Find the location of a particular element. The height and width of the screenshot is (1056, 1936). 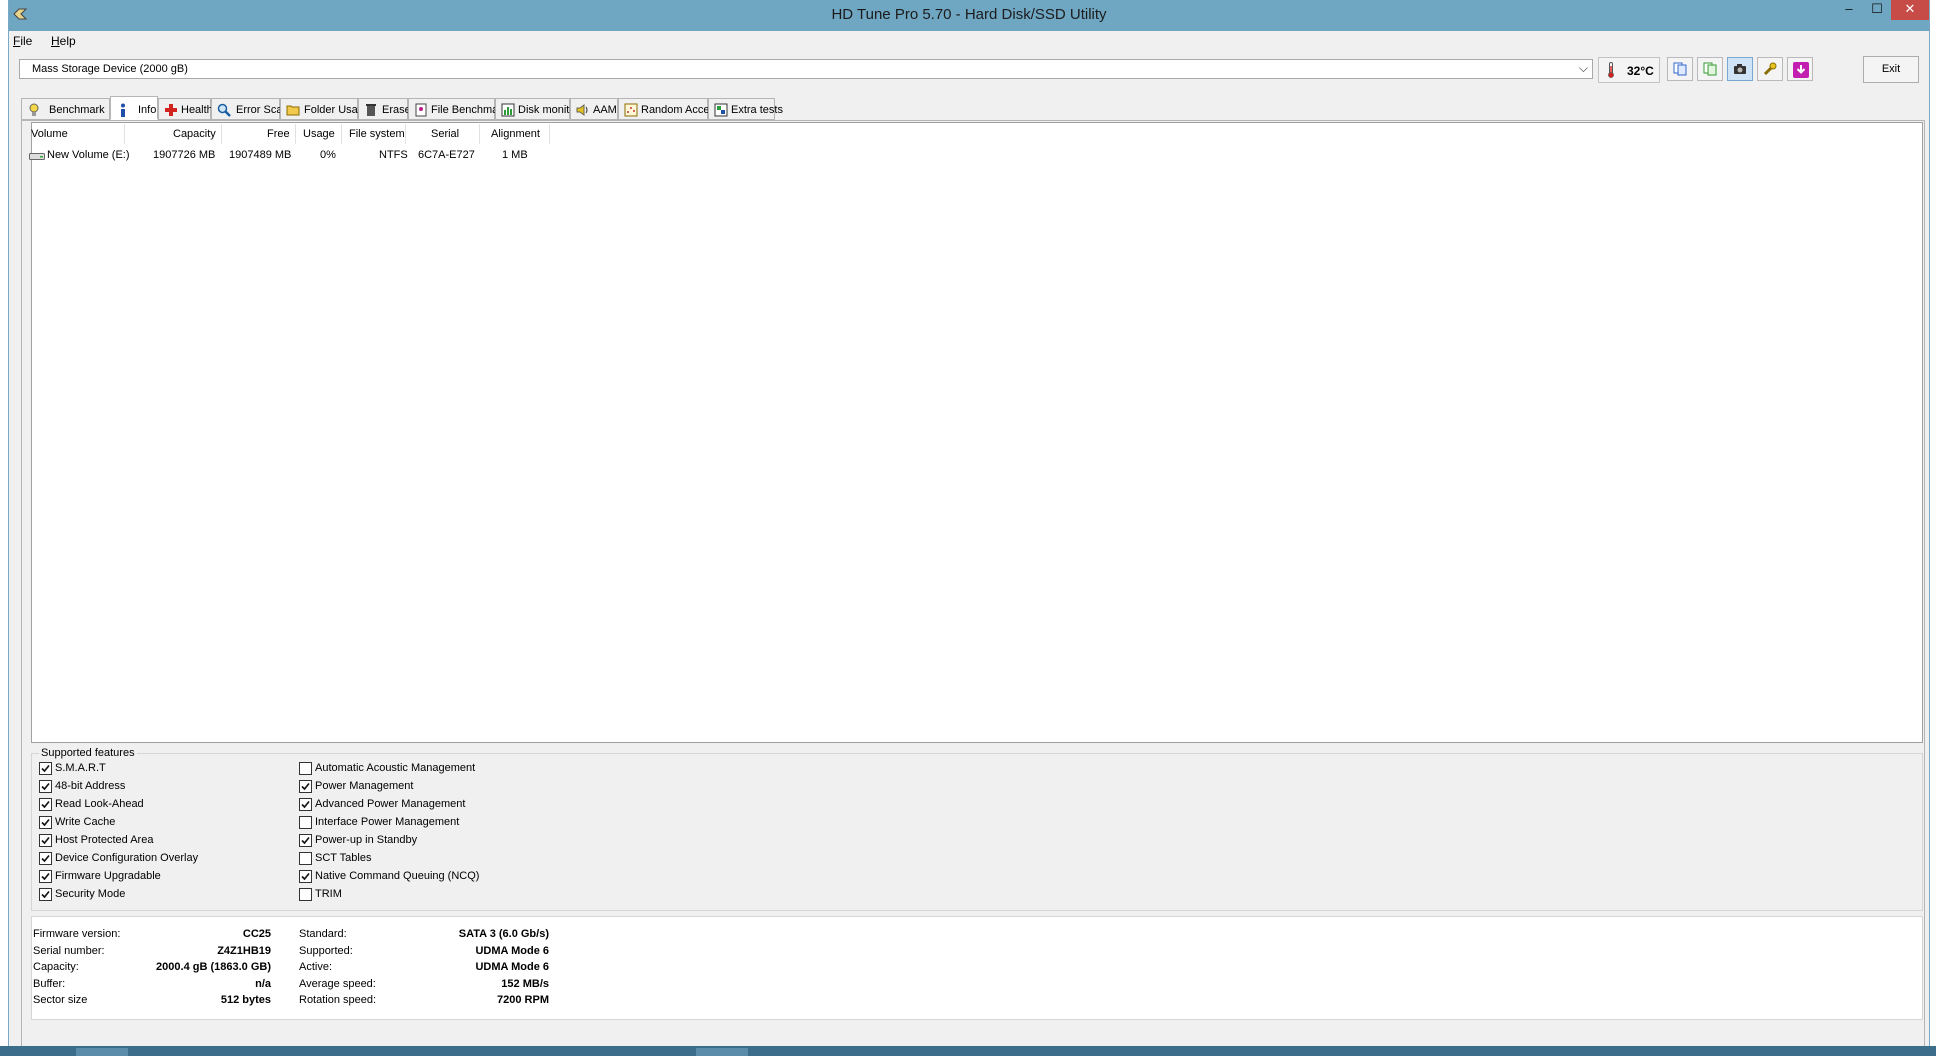

menu-file: File is located at coordinates (22, 41).